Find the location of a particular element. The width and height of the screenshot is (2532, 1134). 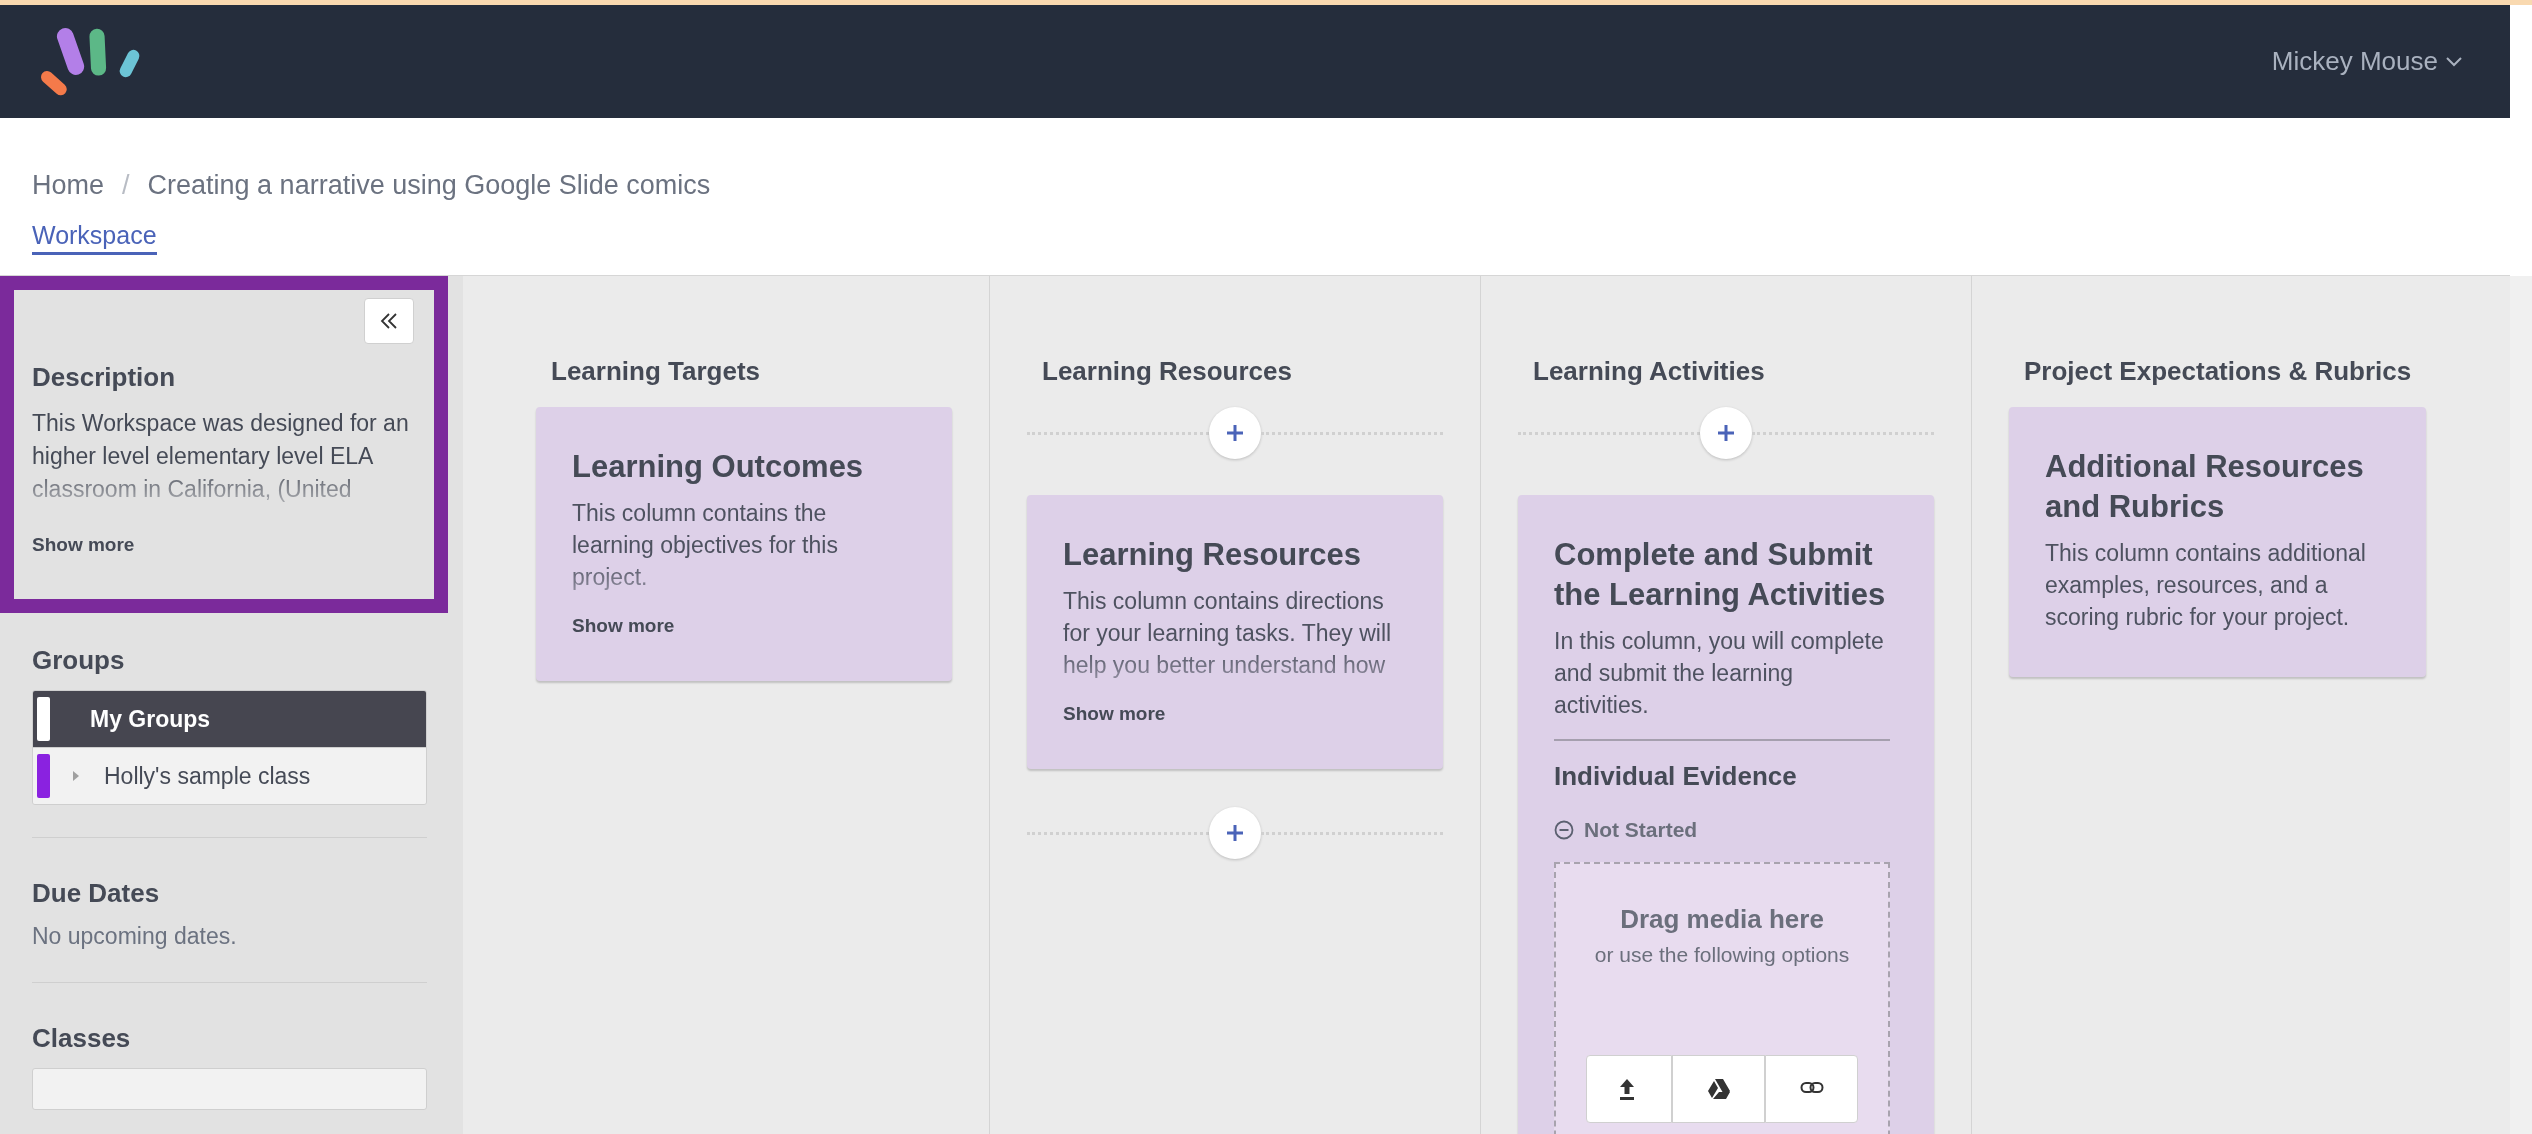

column-title: Learning Targets is located at coordinates (656, 371).